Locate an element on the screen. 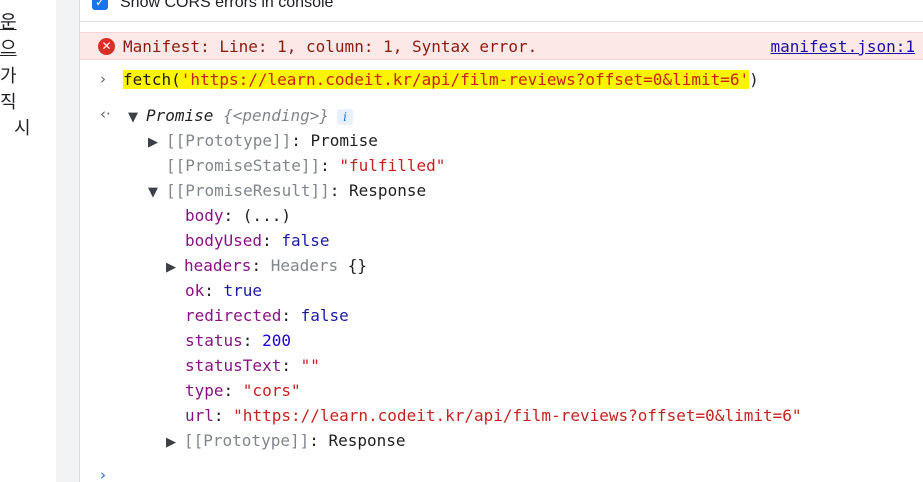 The height and width of the screenshot is (482, 923). error-source-link: manifest.json:1 is located at coordinates (843, 46).